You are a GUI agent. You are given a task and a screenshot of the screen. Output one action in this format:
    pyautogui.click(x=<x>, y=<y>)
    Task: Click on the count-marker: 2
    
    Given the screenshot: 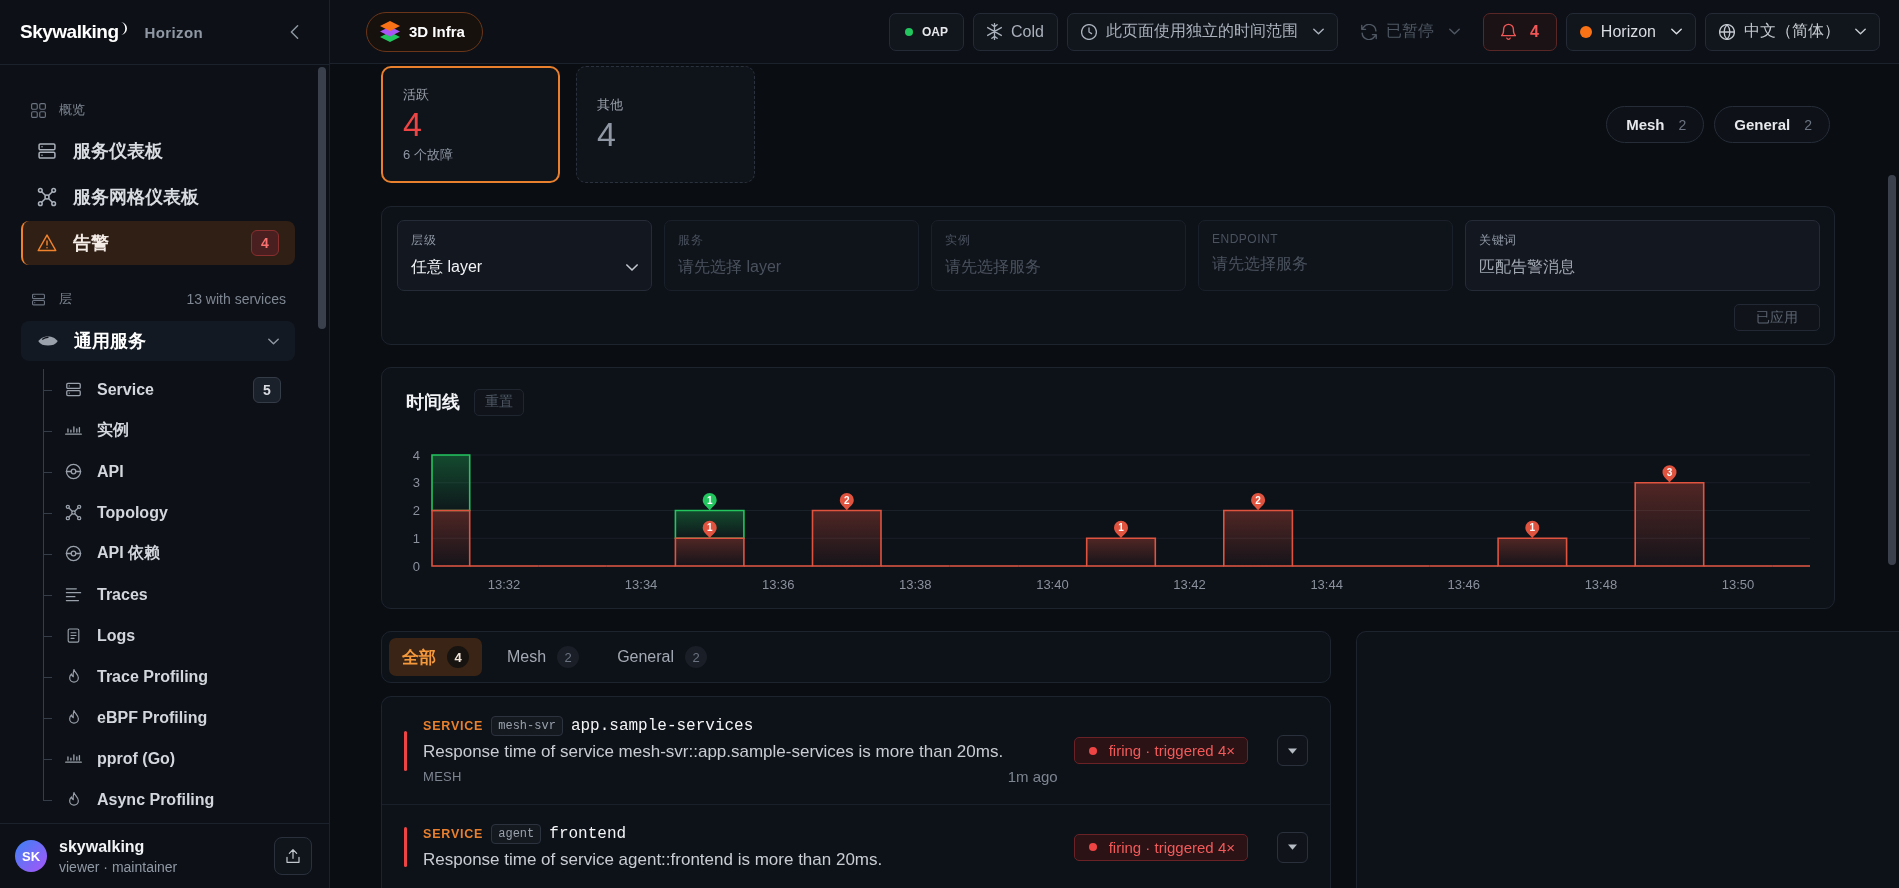 What is the action you would take?
    pyautogui.click(x=1258, y=502)
    